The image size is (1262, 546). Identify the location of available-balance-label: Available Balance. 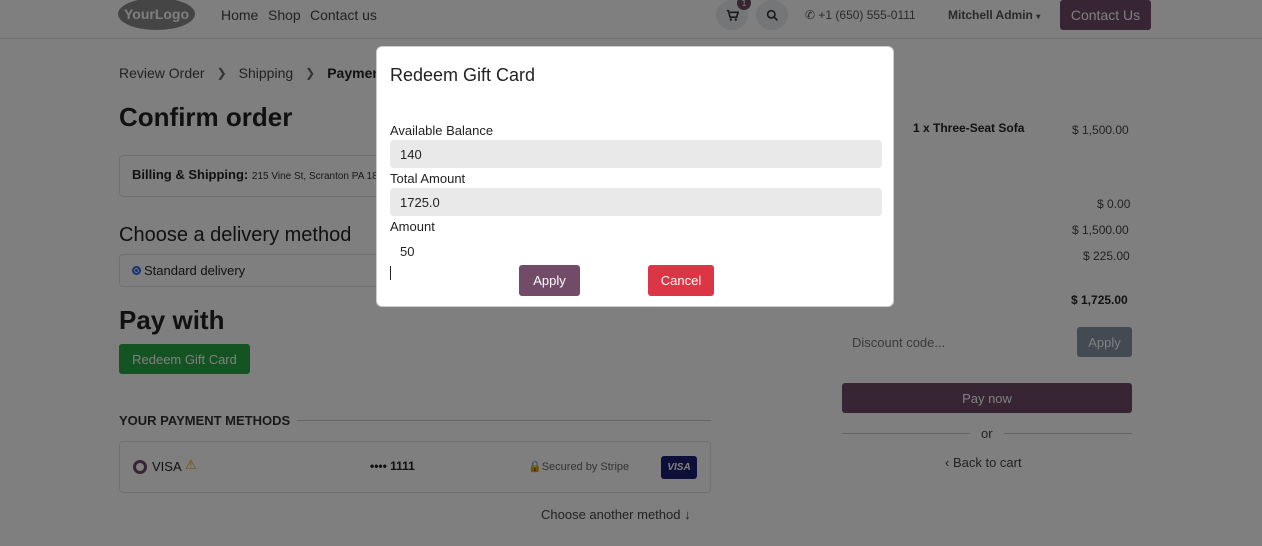
(442, 130).